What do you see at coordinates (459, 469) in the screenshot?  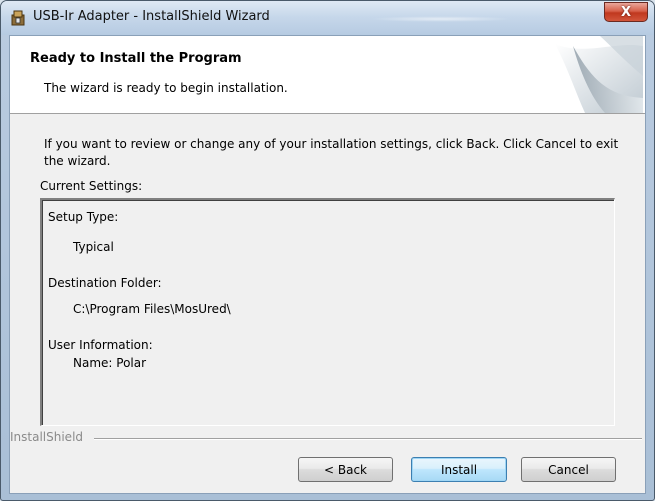 I see `install-button: Install` at bounding box center [459, 469].